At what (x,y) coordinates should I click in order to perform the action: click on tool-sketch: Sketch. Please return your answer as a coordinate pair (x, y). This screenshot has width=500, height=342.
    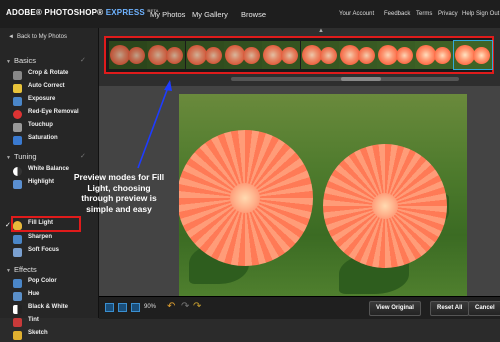
    Looking at the image, I should click on (30, 336).